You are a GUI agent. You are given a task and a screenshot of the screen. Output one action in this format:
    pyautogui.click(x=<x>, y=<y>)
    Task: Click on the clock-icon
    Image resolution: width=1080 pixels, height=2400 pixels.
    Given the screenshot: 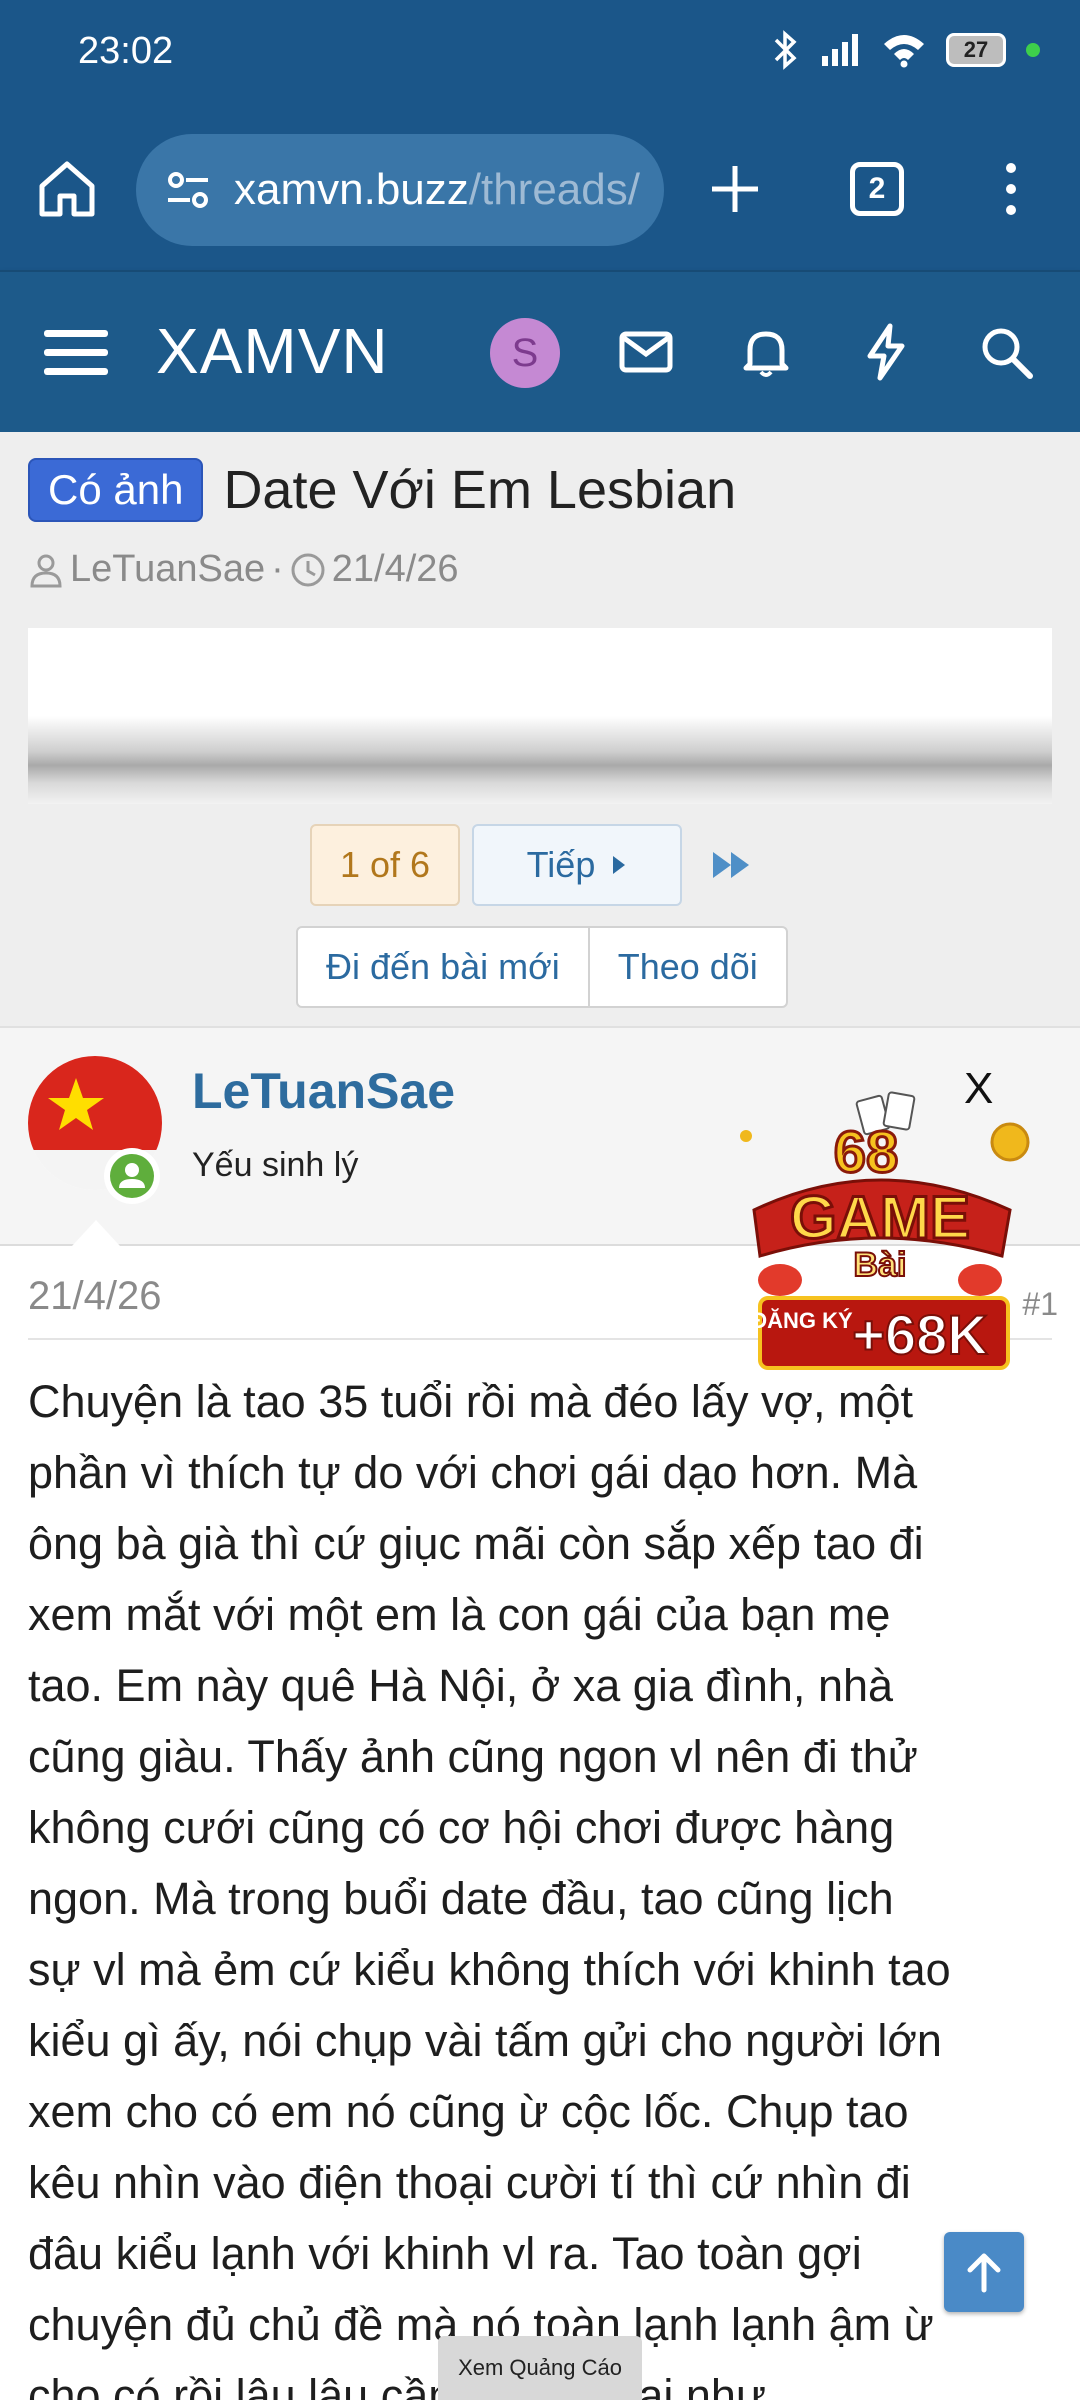 What is the action you would take?
    pyautogui.click(x=308, y=569)
    